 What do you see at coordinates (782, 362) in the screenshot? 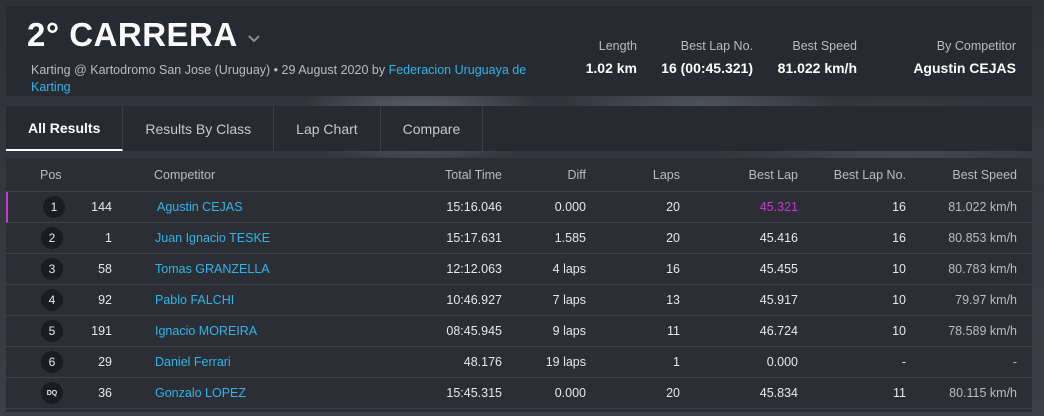
I see `best-lap: 0.000` at bounding box center [782, 362].